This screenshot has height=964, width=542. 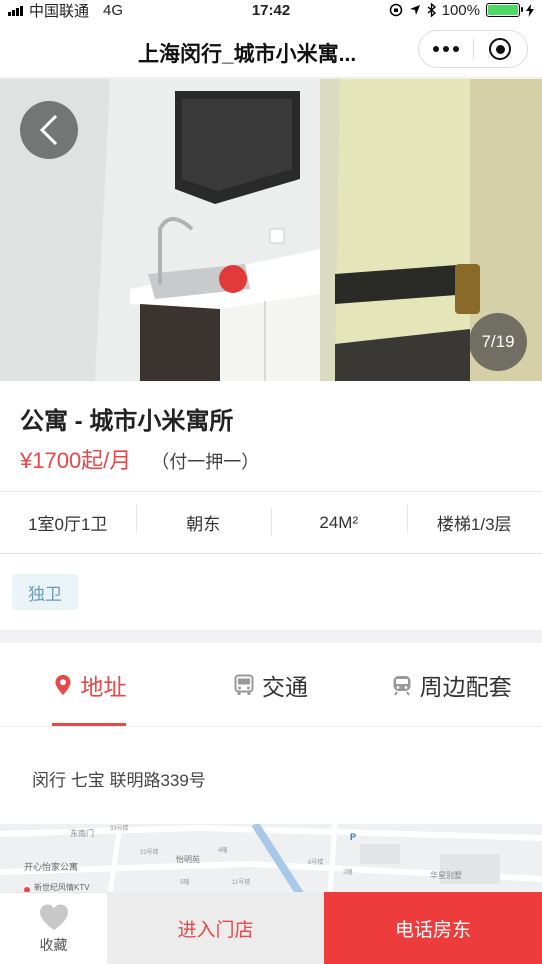 I want to click on bus-icon, so click(x=244, y=684).